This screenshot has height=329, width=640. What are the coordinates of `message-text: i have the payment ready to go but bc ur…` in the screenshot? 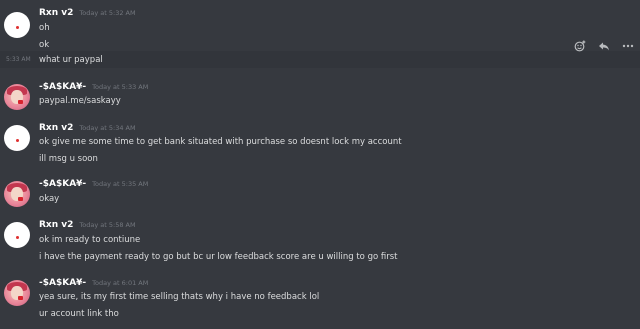 It's located at (218, 257).